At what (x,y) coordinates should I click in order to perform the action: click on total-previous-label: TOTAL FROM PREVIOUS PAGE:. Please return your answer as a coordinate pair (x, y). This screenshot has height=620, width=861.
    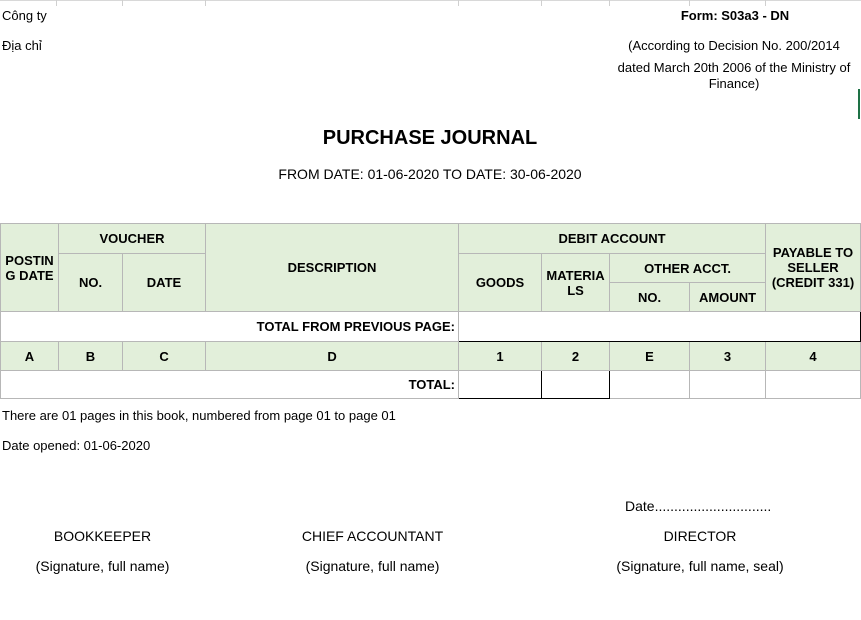
    Looking at the image, I should click on (230, 326).